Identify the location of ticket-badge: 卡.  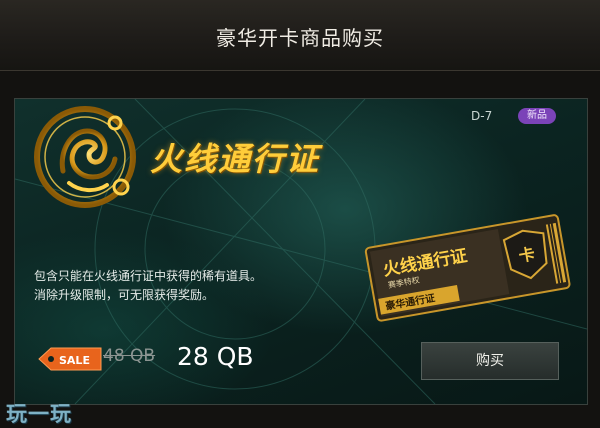
(526, 254).